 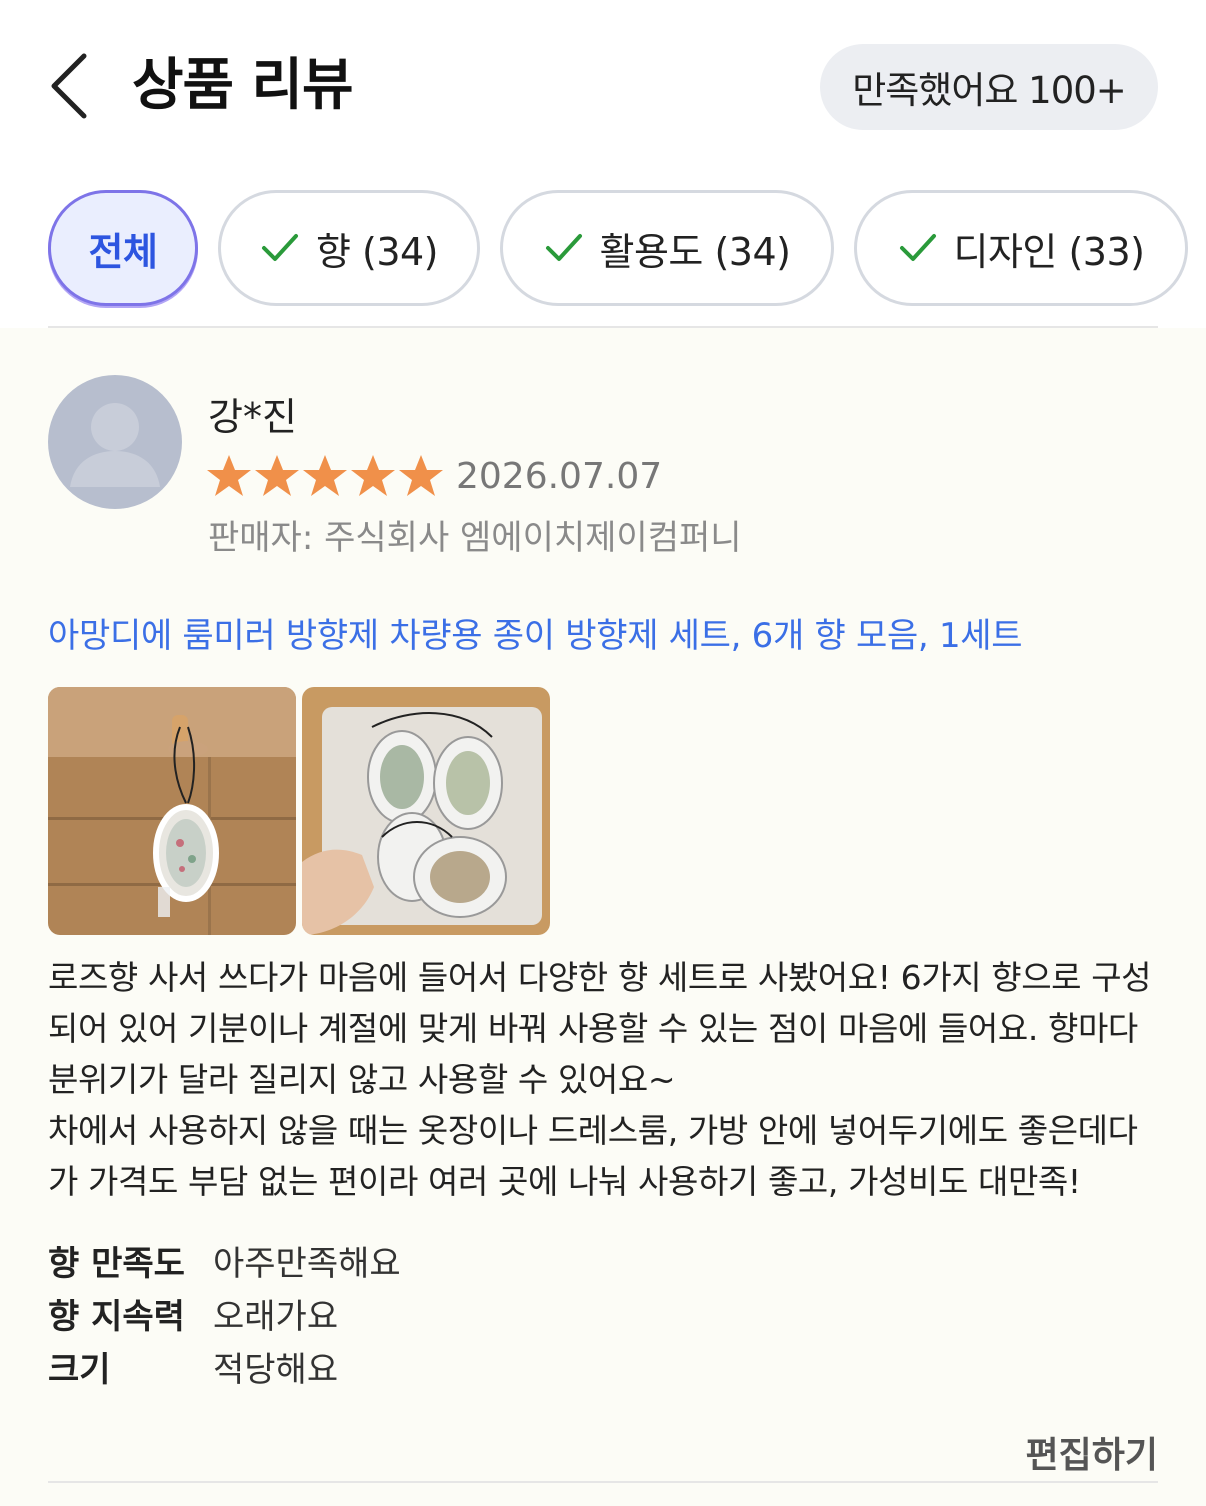 What do you see at coordinates (116, 1317) in the screenshot?
I see `attribute-label: 향 지속력` at bounding box center [116, 1317].